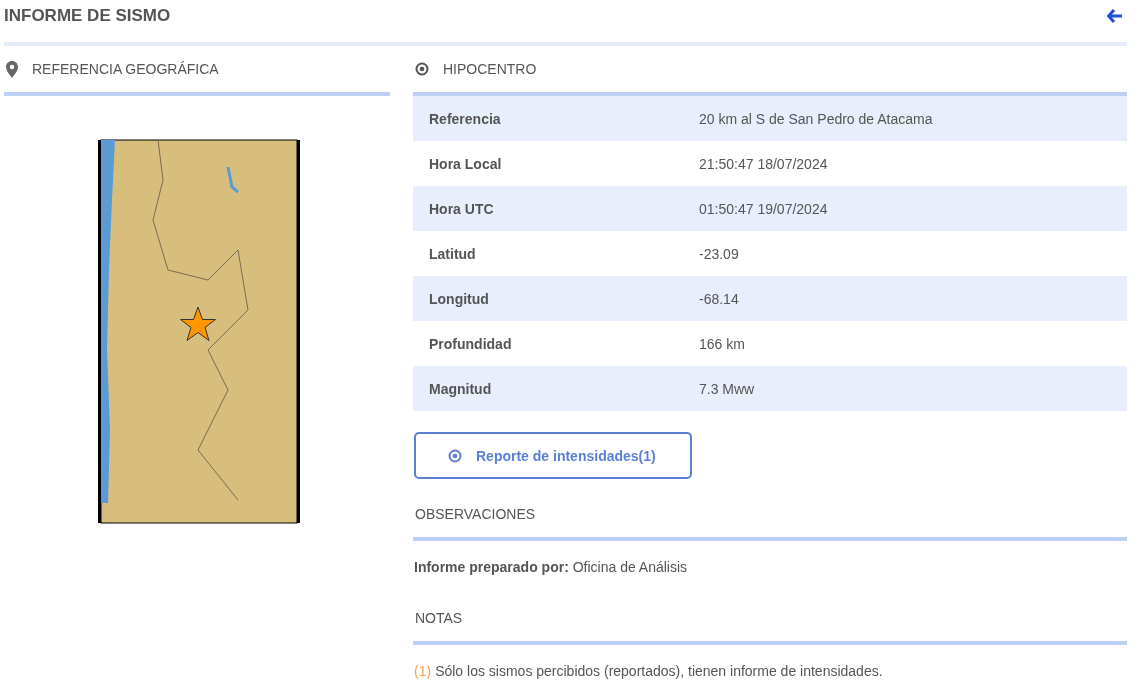 The image size is (1138, 682). Describe the element at coordinates (722, 343) in the screenshot. I see `field-value: 166 km` at that location.